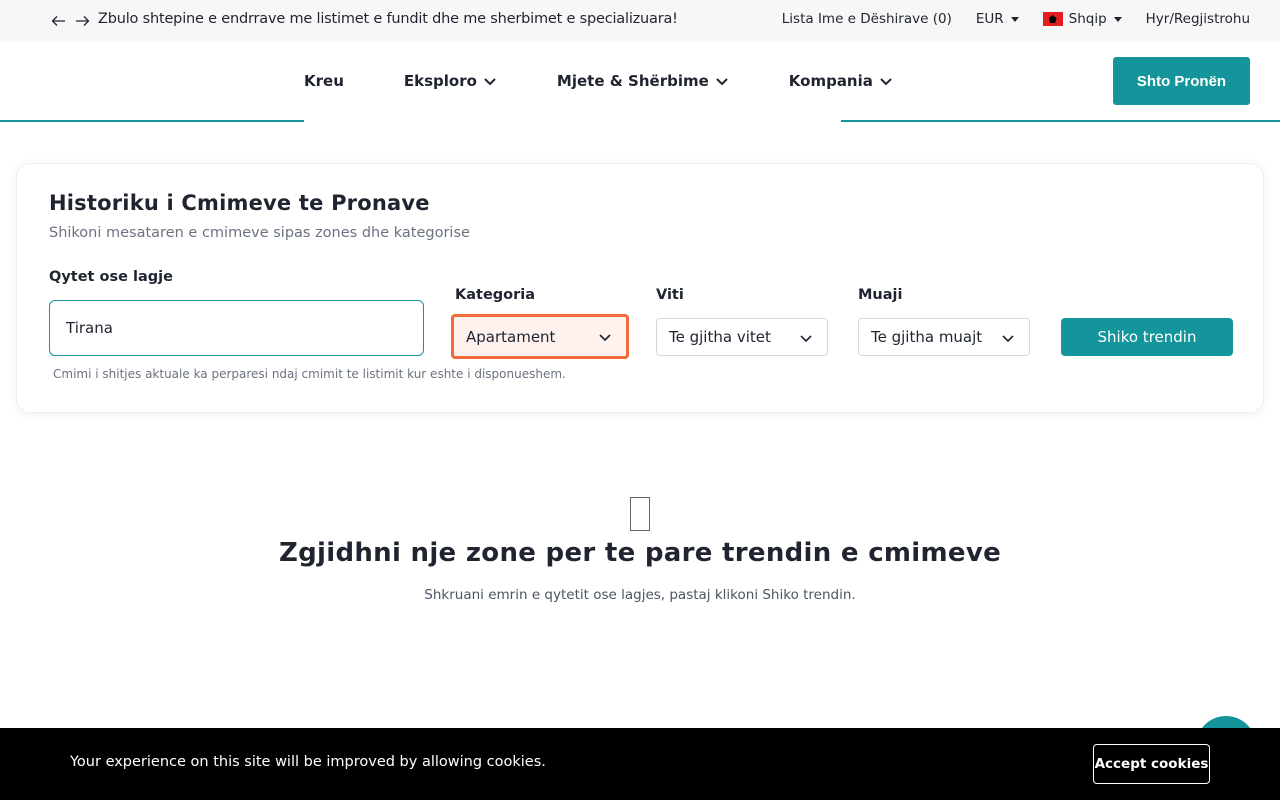 The width and height of the screenshot is (1280, 800). I want to click on language-dropdown: Shqip, so click(1082, 19).